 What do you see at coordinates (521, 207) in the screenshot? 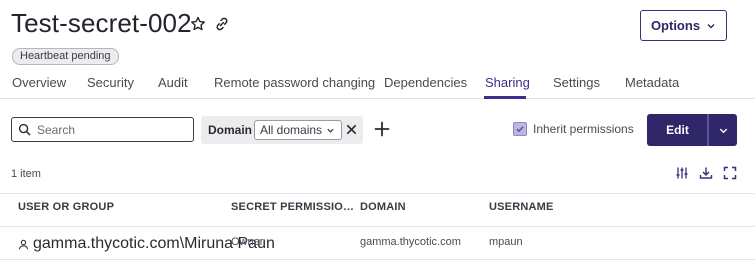
I see `column-header-username: USERNAME` at bounding box center [521, 207].